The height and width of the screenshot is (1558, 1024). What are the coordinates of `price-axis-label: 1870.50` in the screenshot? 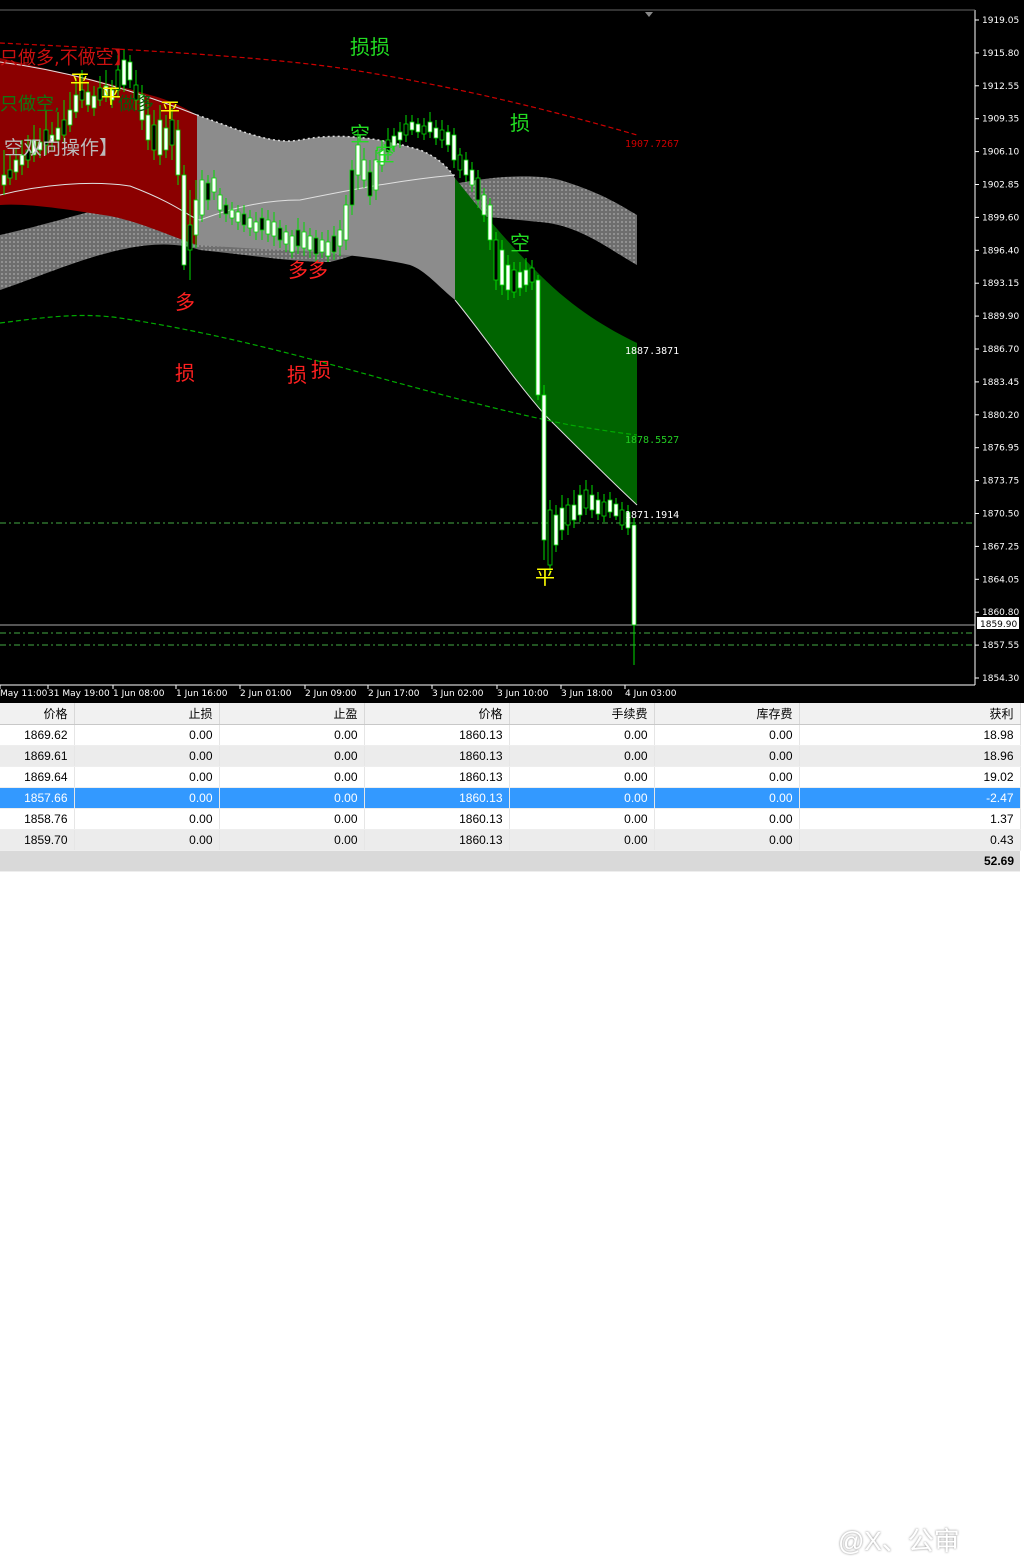 It's located at (1000, 515).